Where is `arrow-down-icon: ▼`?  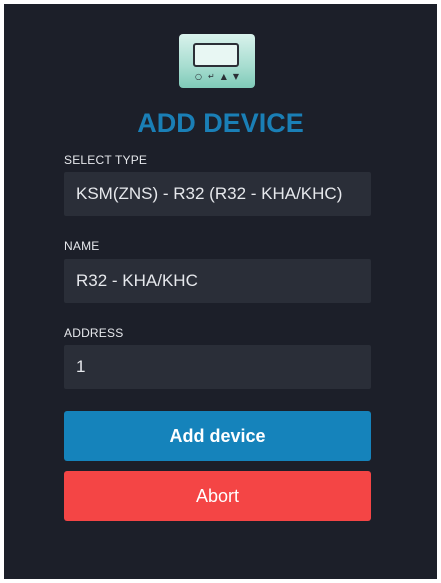 arrow-down-icon: ▼ is located at coordinates (235, 76).